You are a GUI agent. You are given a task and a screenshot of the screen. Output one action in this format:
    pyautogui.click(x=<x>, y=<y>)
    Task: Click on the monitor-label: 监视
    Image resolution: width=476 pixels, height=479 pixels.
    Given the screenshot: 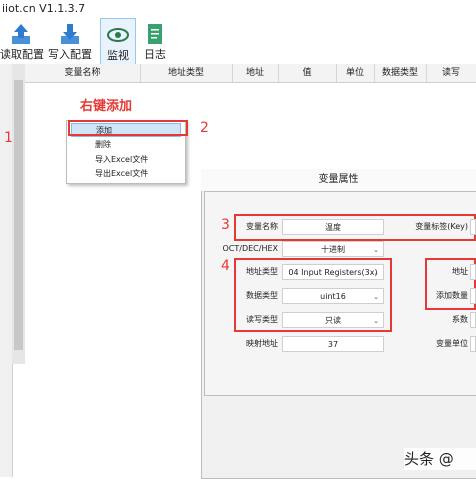 What is the action you would take?
    pyautogui.click(x=118, y=55)
    